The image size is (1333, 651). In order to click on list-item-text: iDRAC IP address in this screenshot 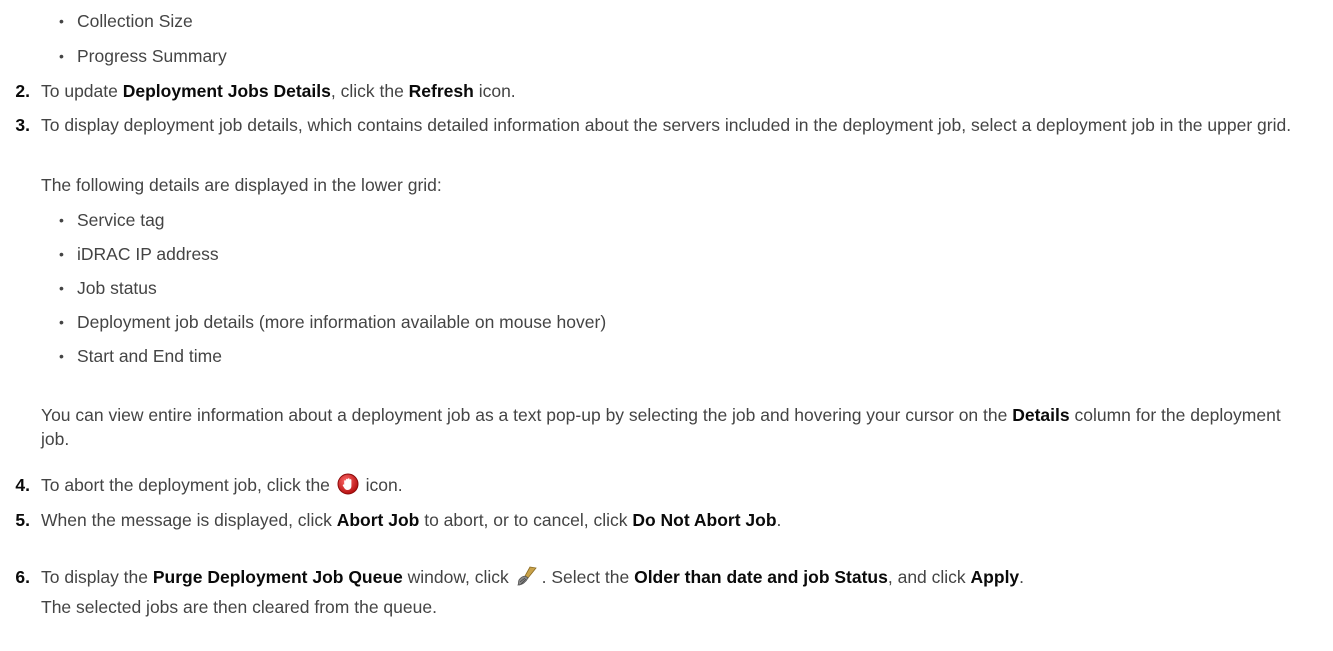, I will do `click(148, 254)`.